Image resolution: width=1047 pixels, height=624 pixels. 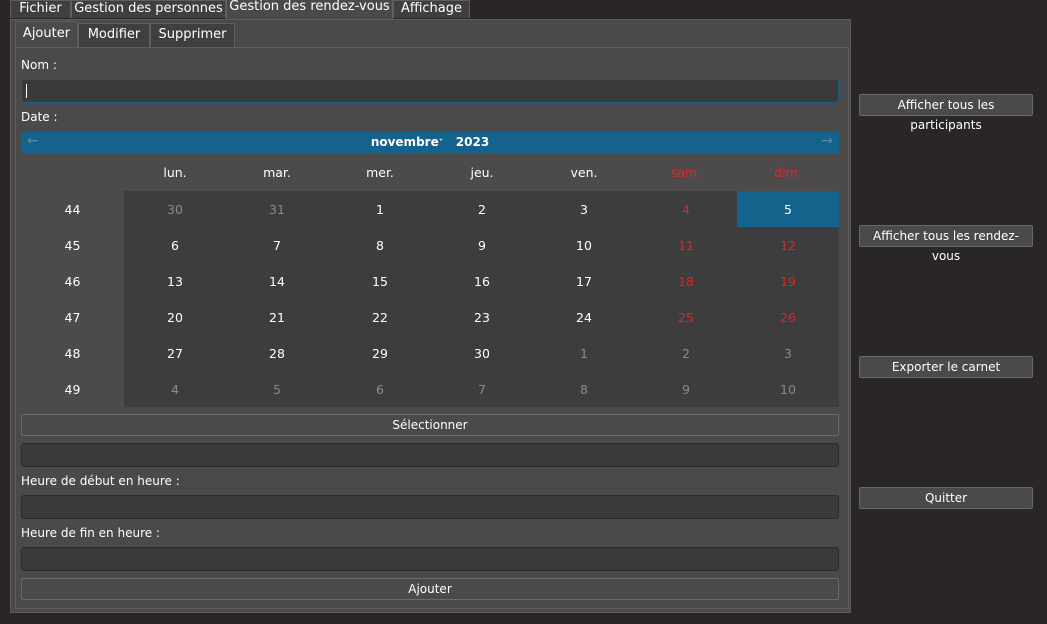 What do you see at coordinates (482, 317) in the screenshot?
I see `calendar-day: 23` at bounding box center [482, 317].